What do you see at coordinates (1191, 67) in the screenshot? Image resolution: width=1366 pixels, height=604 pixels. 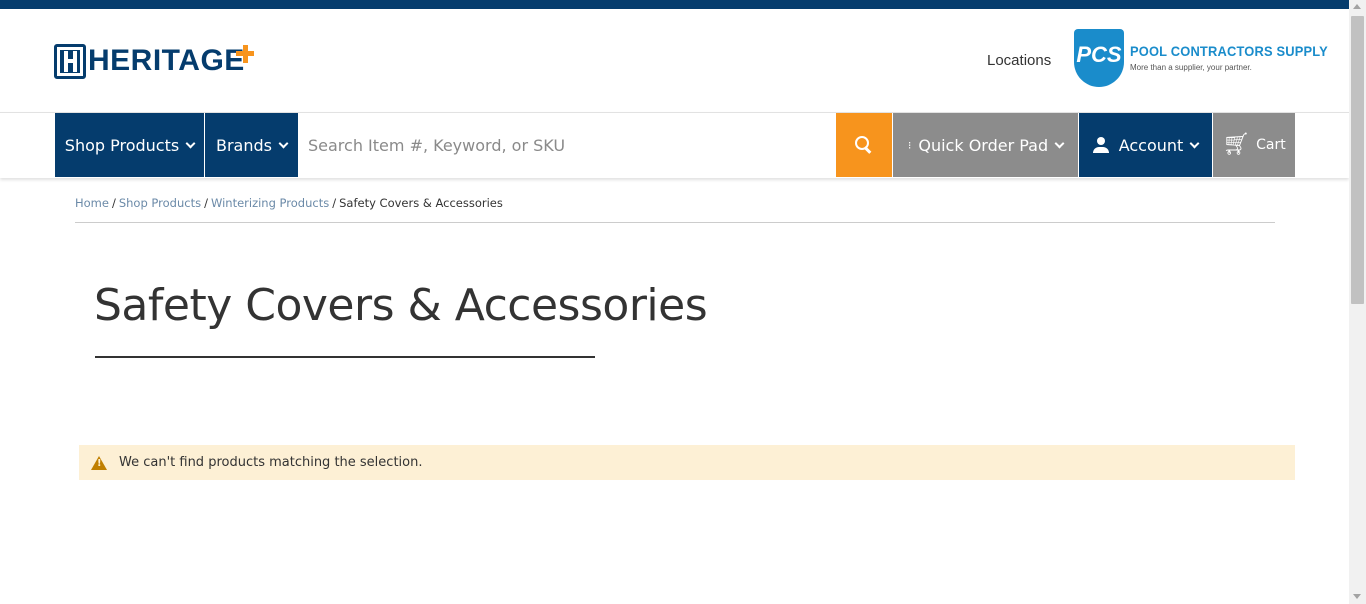 I see `pcs-tagline: More than a supplier, your partner.` at bounding box center [1191, 67].